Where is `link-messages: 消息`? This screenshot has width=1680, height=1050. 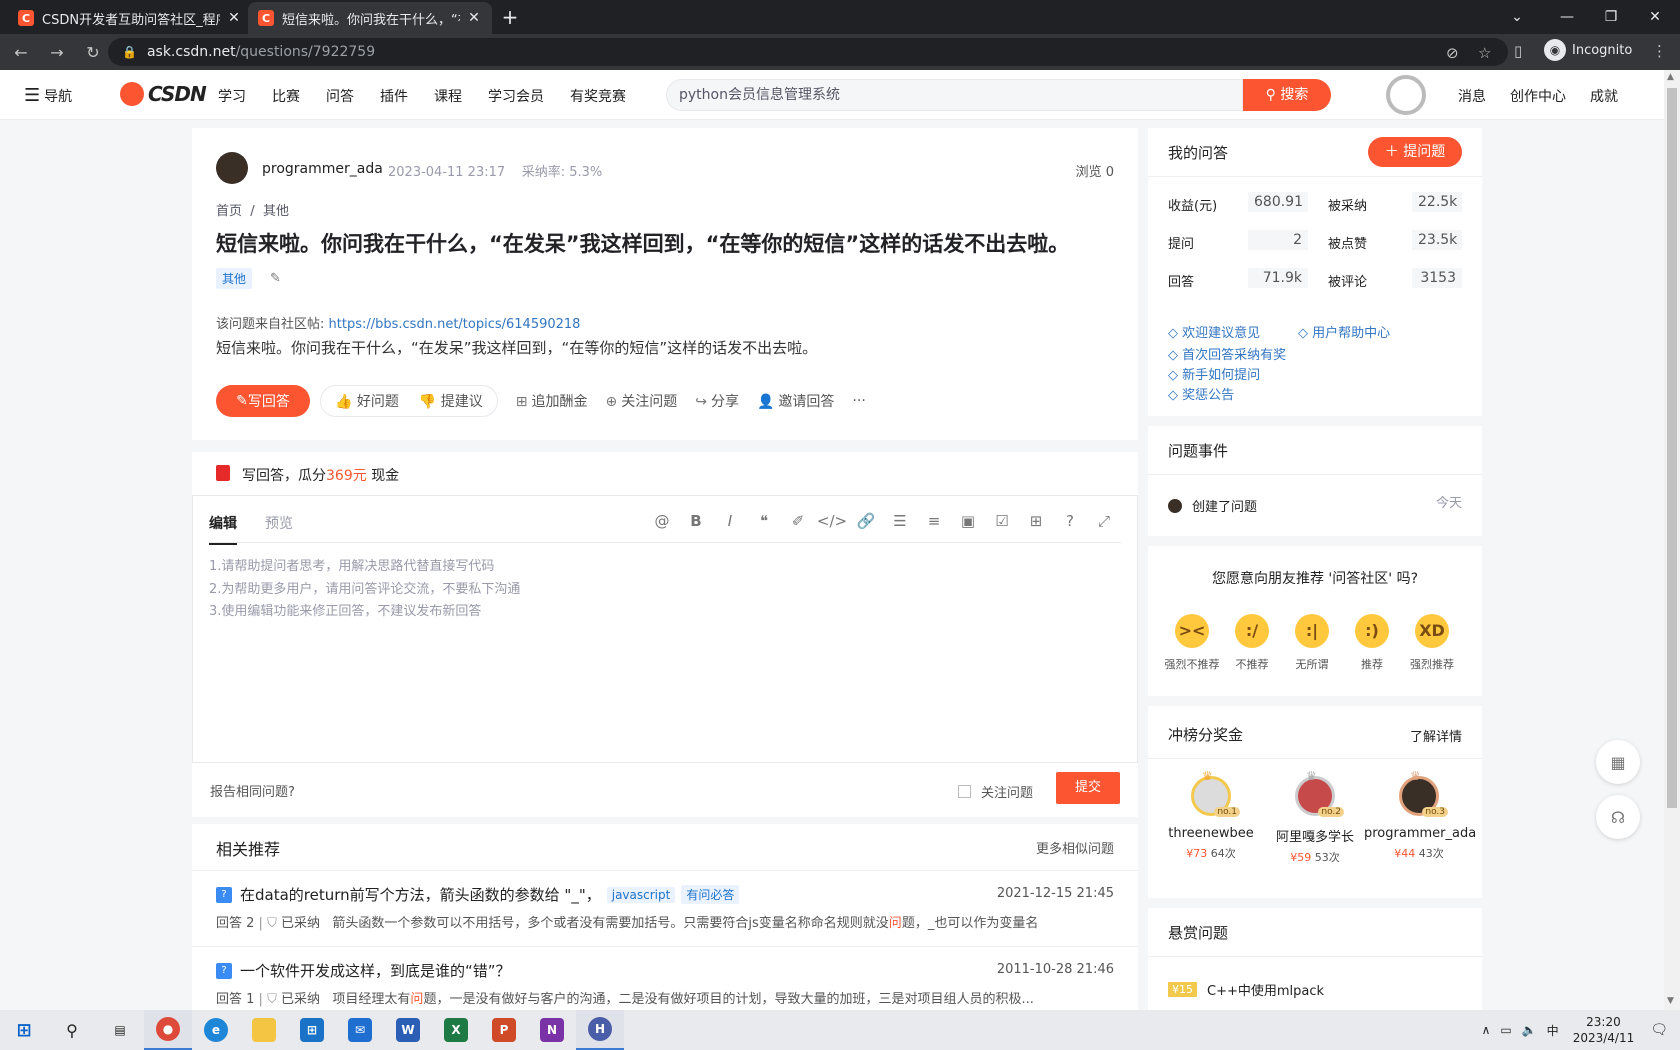
link-messages: 消息 is located at coordinates (1472, 96).